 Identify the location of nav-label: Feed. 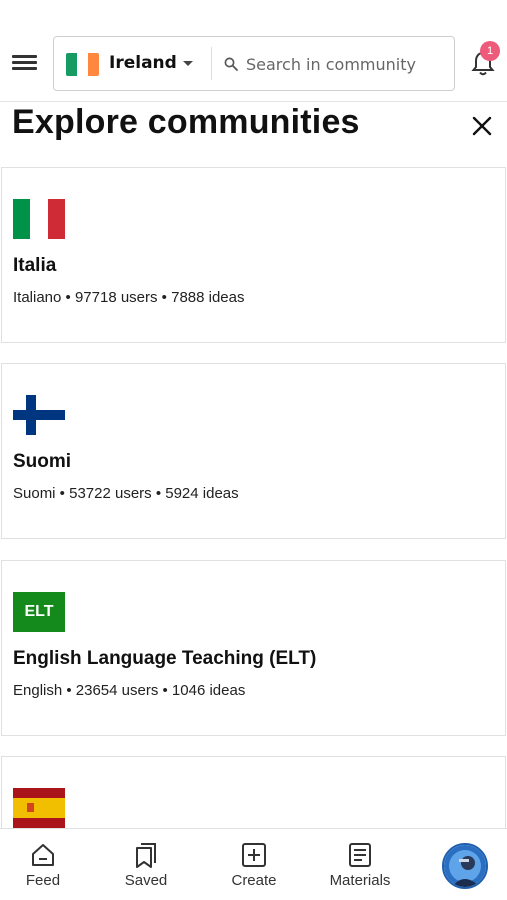
(43, 880).